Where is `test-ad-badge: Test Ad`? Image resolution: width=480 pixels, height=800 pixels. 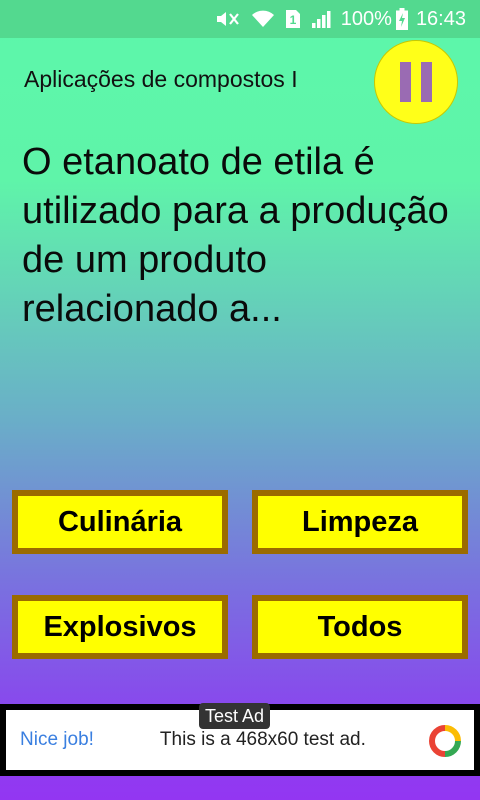
test-ad-badge: Test Ad is located at coordinates (235, 716).